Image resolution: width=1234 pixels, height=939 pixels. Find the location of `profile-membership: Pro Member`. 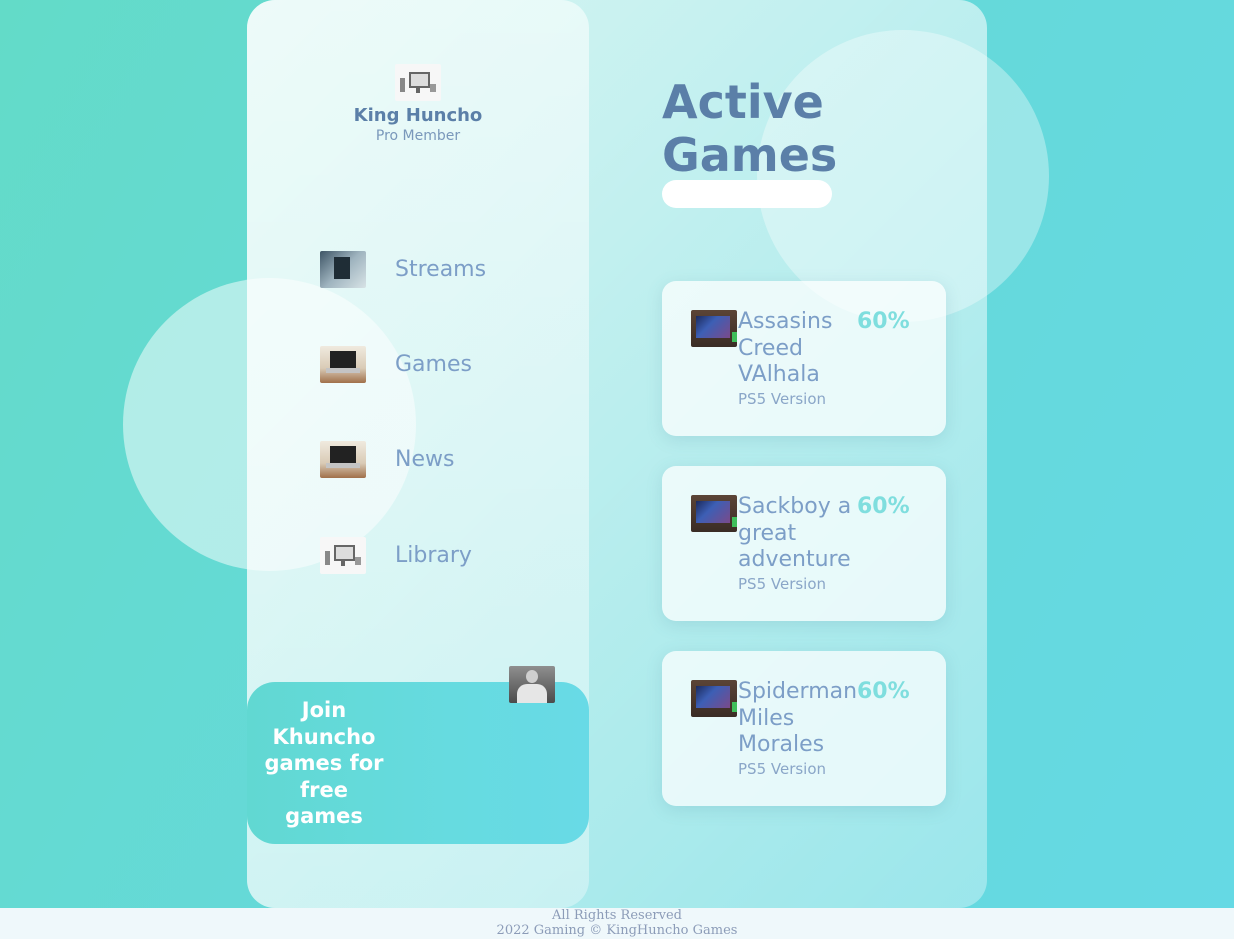

profile-membership: Pro Member is located at coordinates (418, 136).